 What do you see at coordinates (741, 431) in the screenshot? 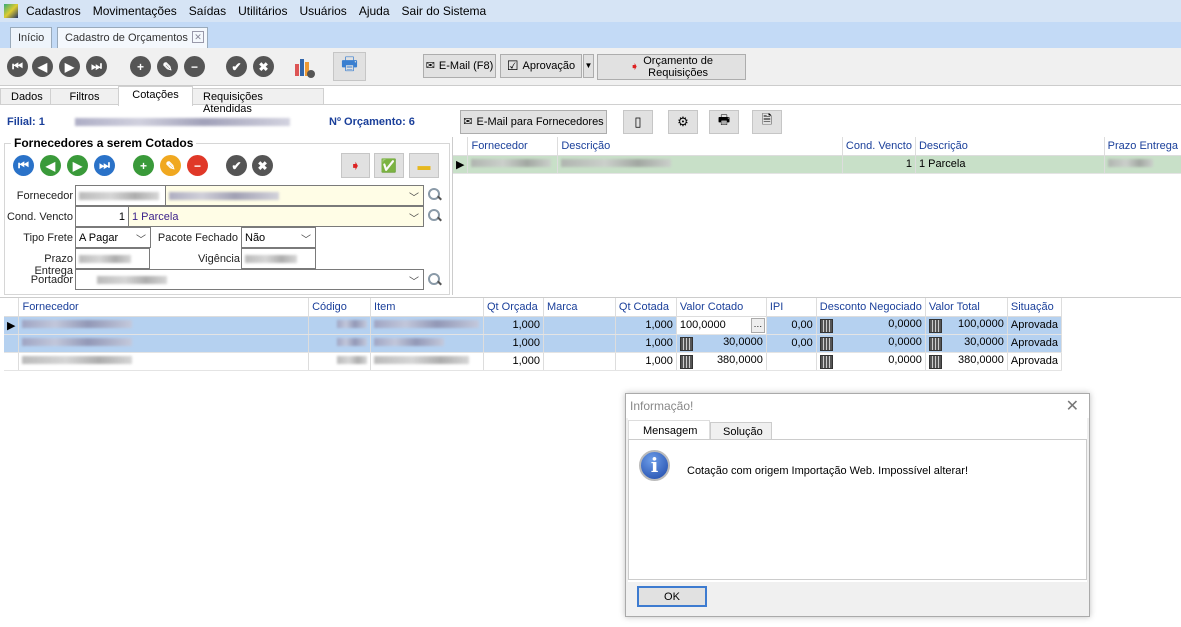
I see `tab-solucao: Solução` at bounding box center [741, 431].